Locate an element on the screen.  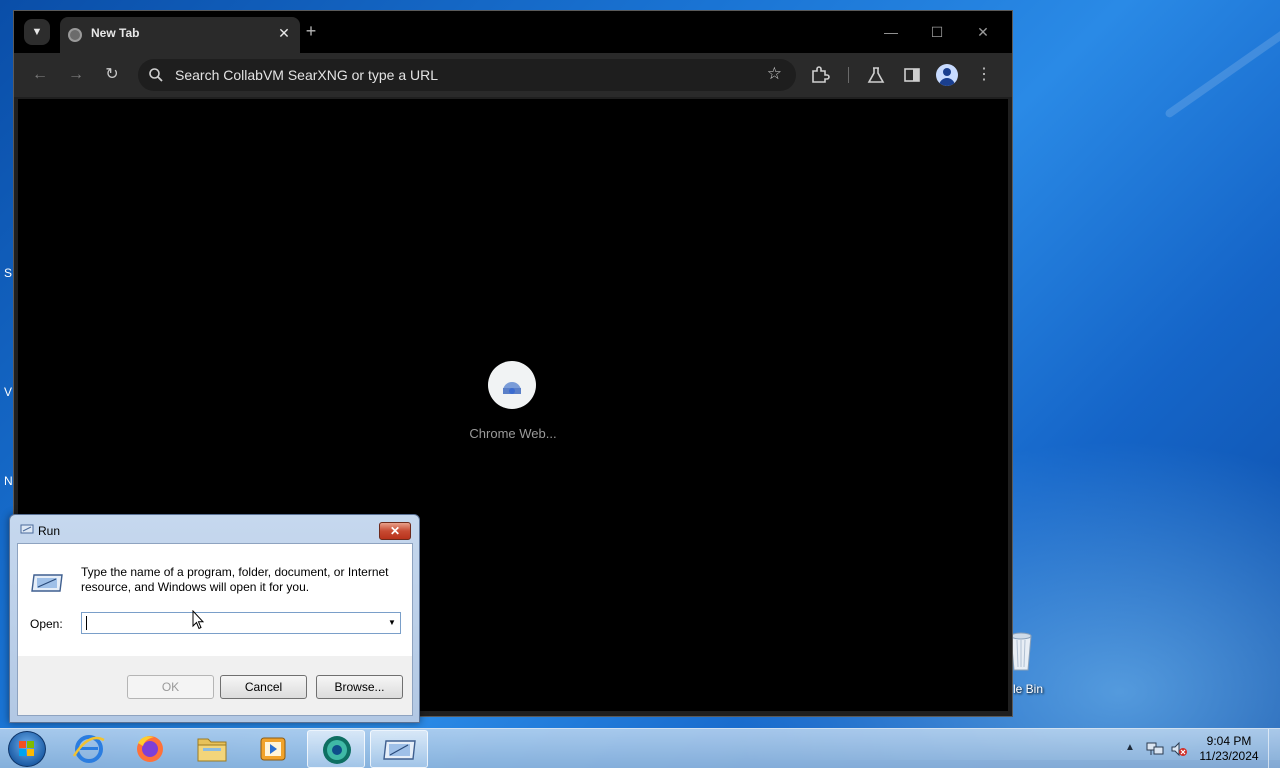
taskbar-chrome is located at coordinates (336, 749).